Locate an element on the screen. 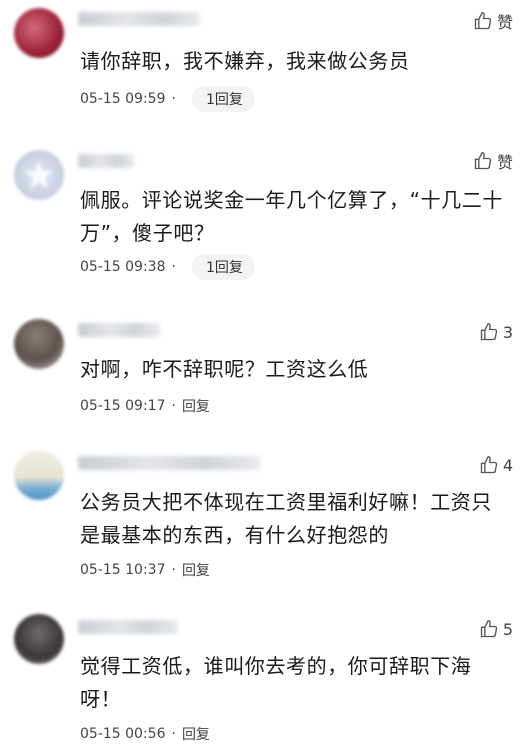 The width and height of the screenshot is (527, 748). like-button: 3 is located at coordinates (496, 332).